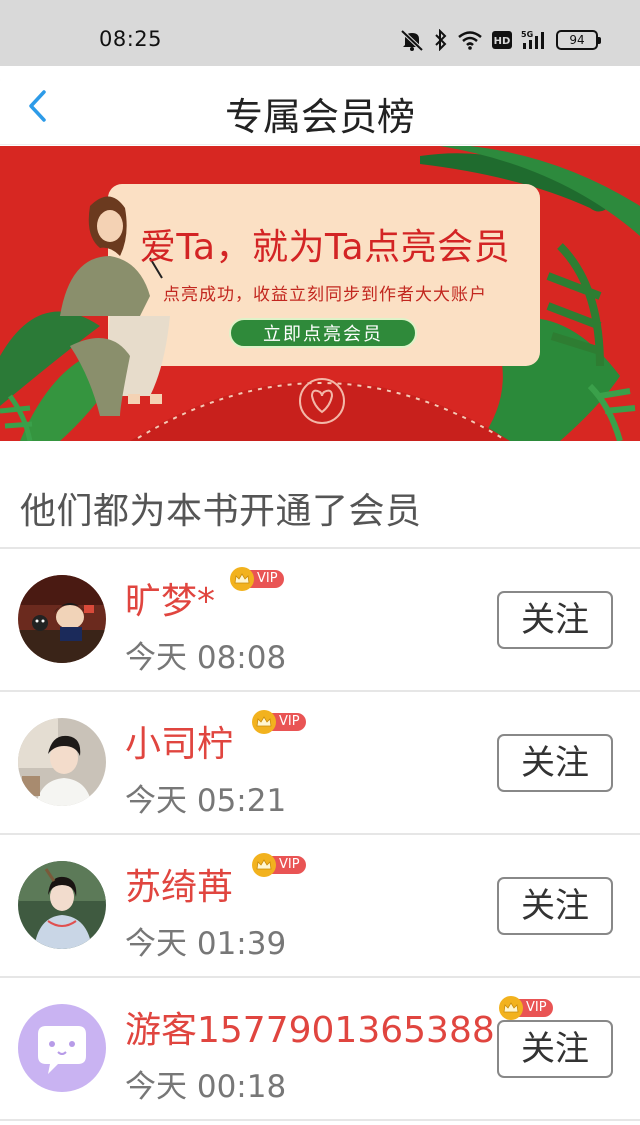 This screenshot has height=1125, width=640. I want to click on status-bar: 08:25 HD 5G 94, so click(320, 33).